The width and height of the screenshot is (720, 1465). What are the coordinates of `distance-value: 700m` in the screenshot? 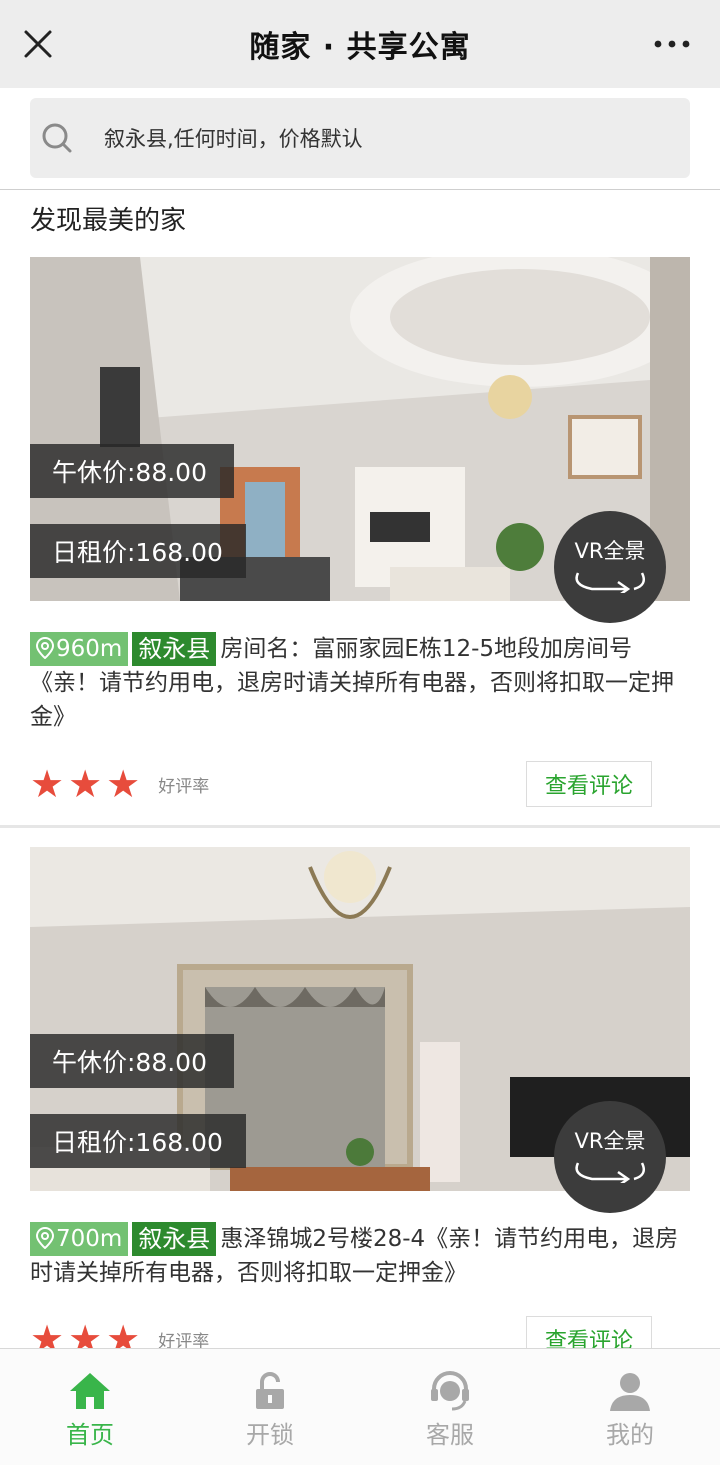 It's located at (89, 1239).